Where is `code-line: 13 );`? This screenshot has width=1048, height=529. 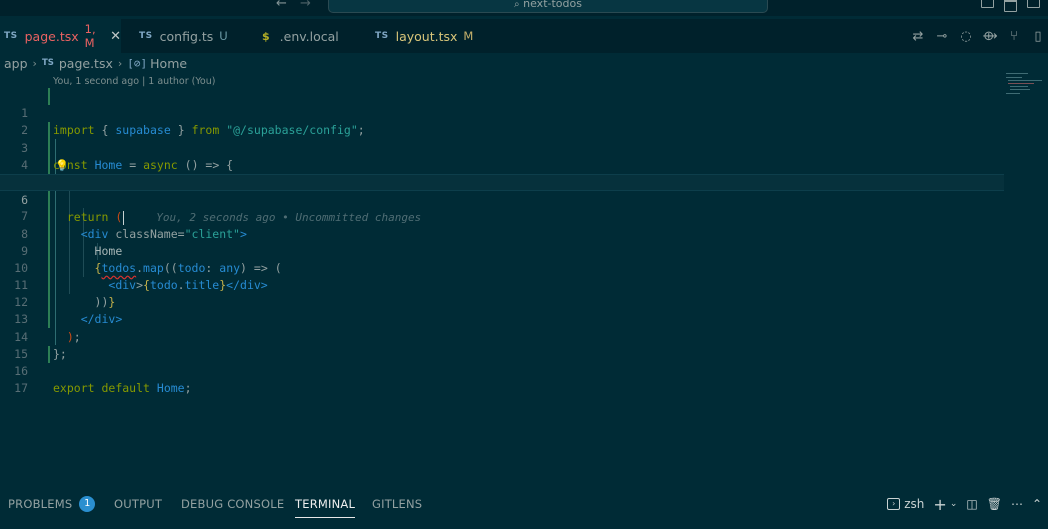
code-line: 13 ); is located at coordinates (502, 318).